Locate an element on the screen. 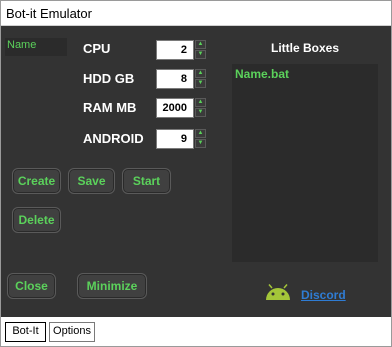 Image resolution: width=392 pixels, height=347 pixels. cpu-stepper: 2 ▲ ▼ is located at coordinates (181, 50).